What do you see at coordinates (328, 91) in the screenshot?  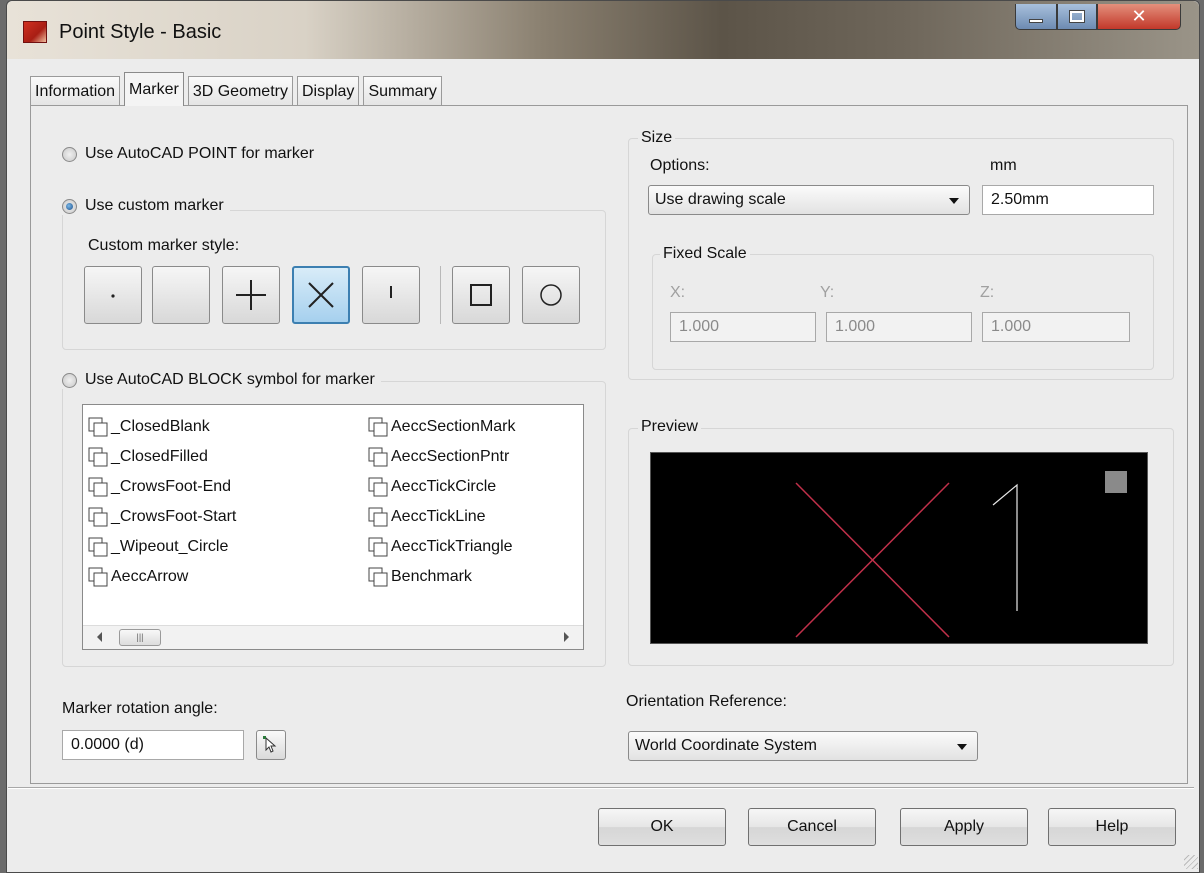 I see `tab-display: Display` at bounding box center [328, 91].